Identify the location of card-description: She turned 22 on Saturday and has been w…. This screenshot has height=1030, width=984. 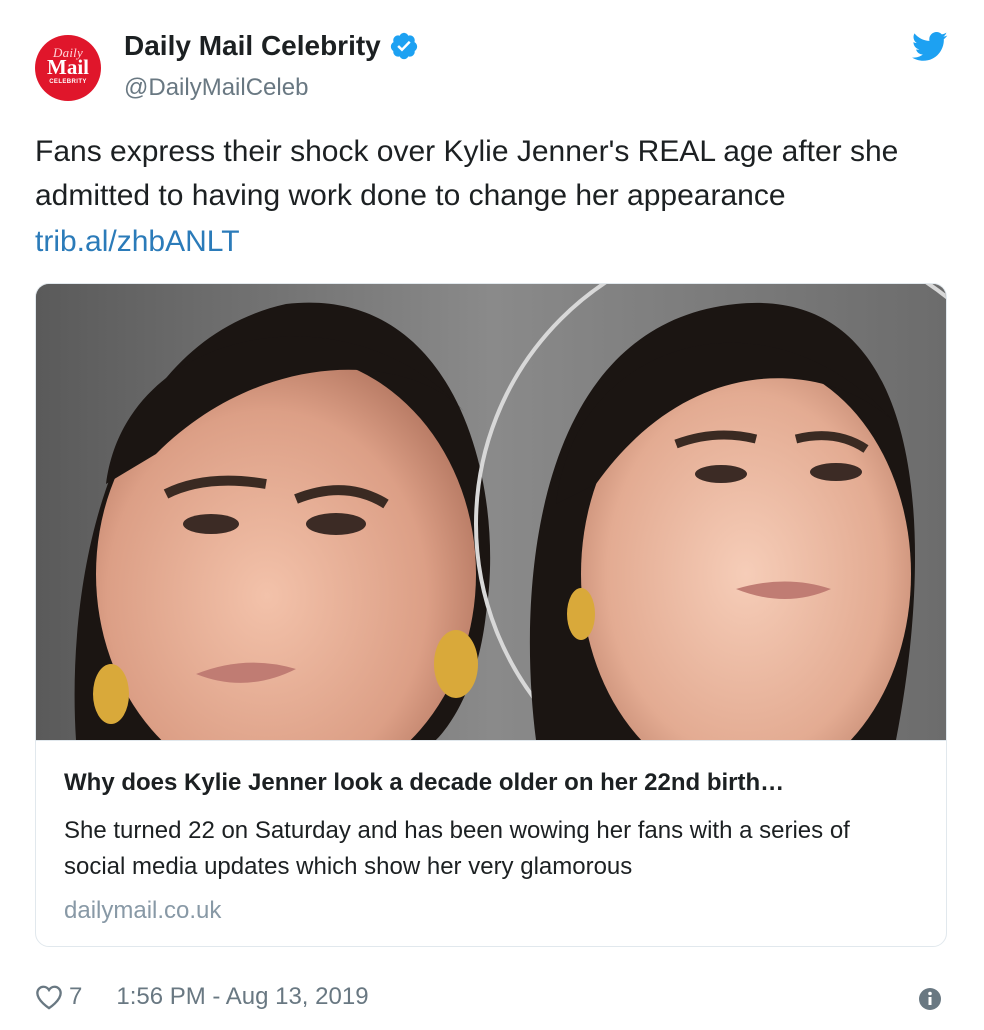
(457, 848).